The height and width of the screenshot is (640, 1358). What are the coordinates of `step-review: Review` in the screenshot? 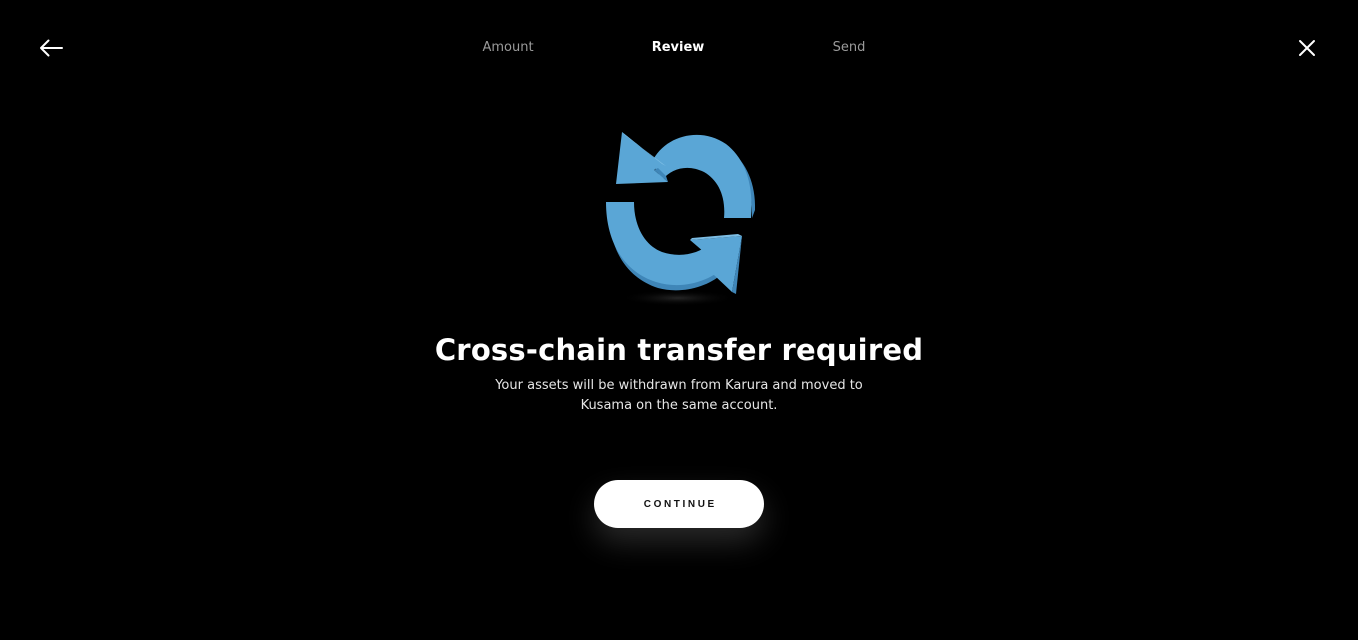 It's located at (678, 48).